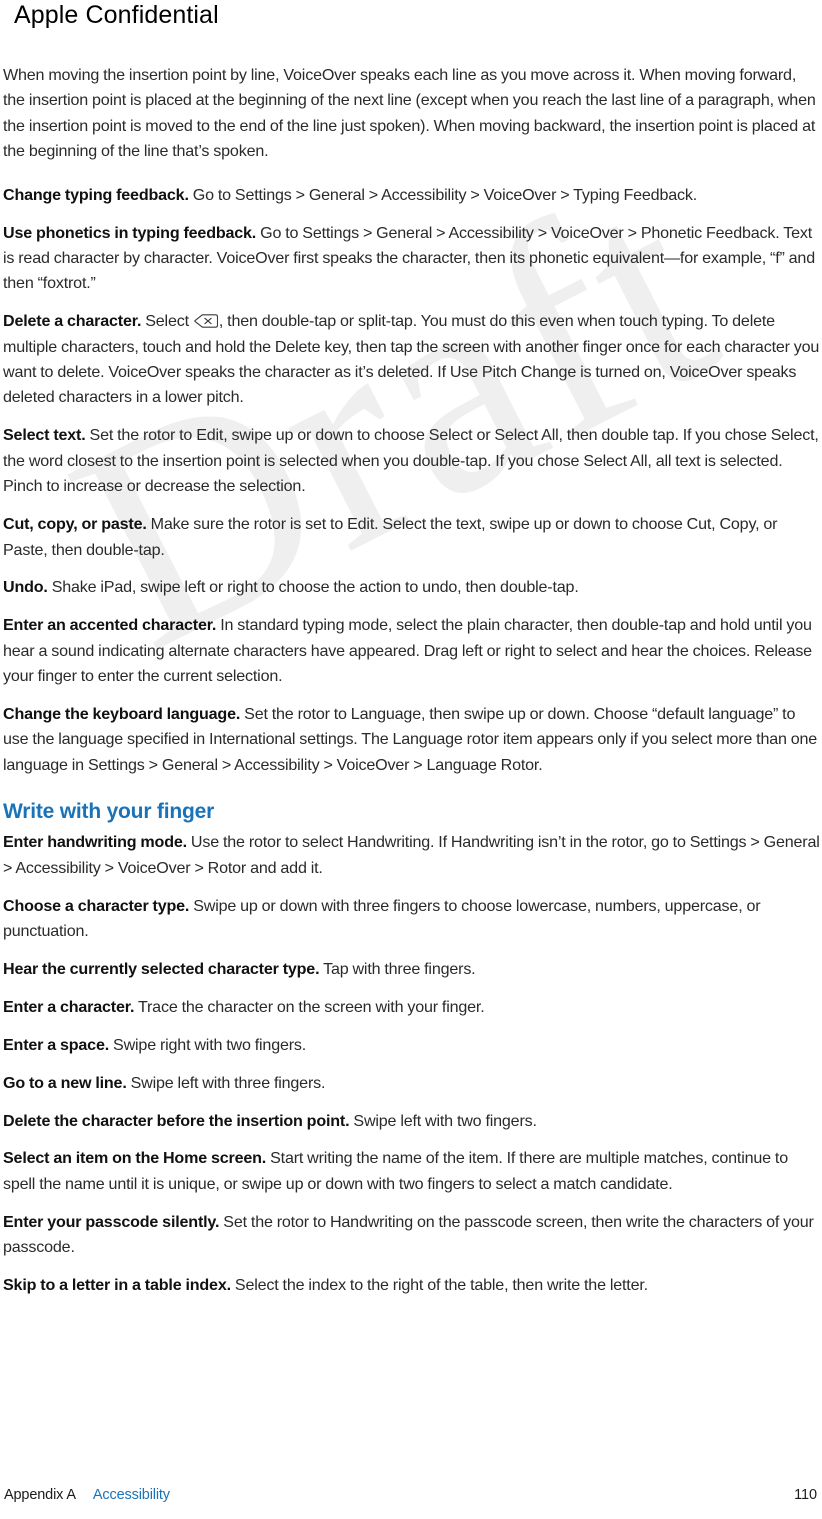  I want to click on entry-term: Use phonetics in typing feedback., so click(130, 232).